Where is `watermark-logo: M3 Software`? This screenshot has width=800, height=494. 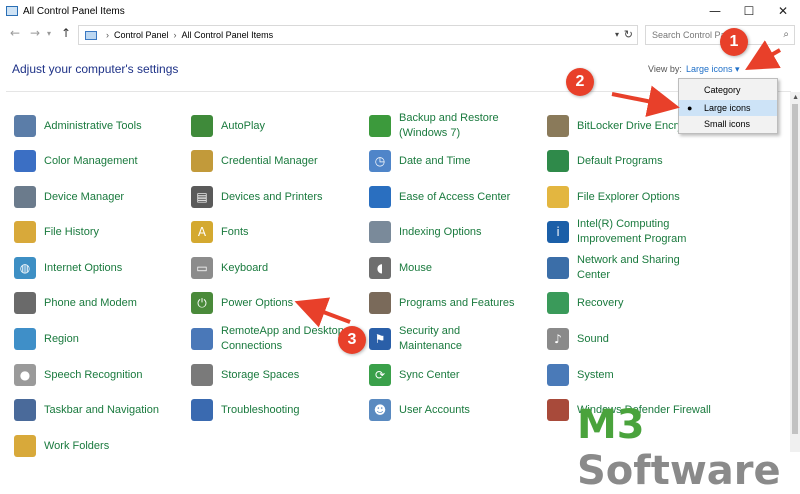
watermark-logo: M3 Software is located at coordinates (688, 448).